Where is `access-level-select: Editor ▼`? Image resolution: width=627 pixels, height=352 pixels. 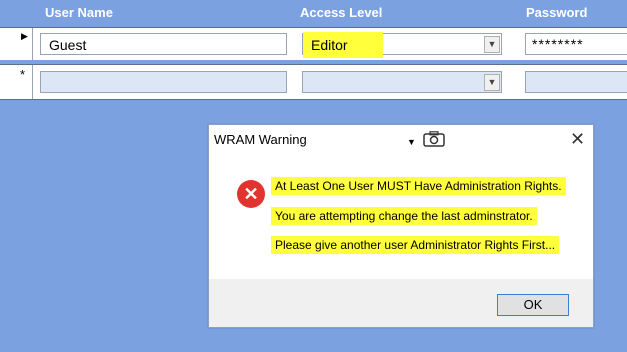
access-level-select: Editor ▼ is located at coordinates (402, 45).